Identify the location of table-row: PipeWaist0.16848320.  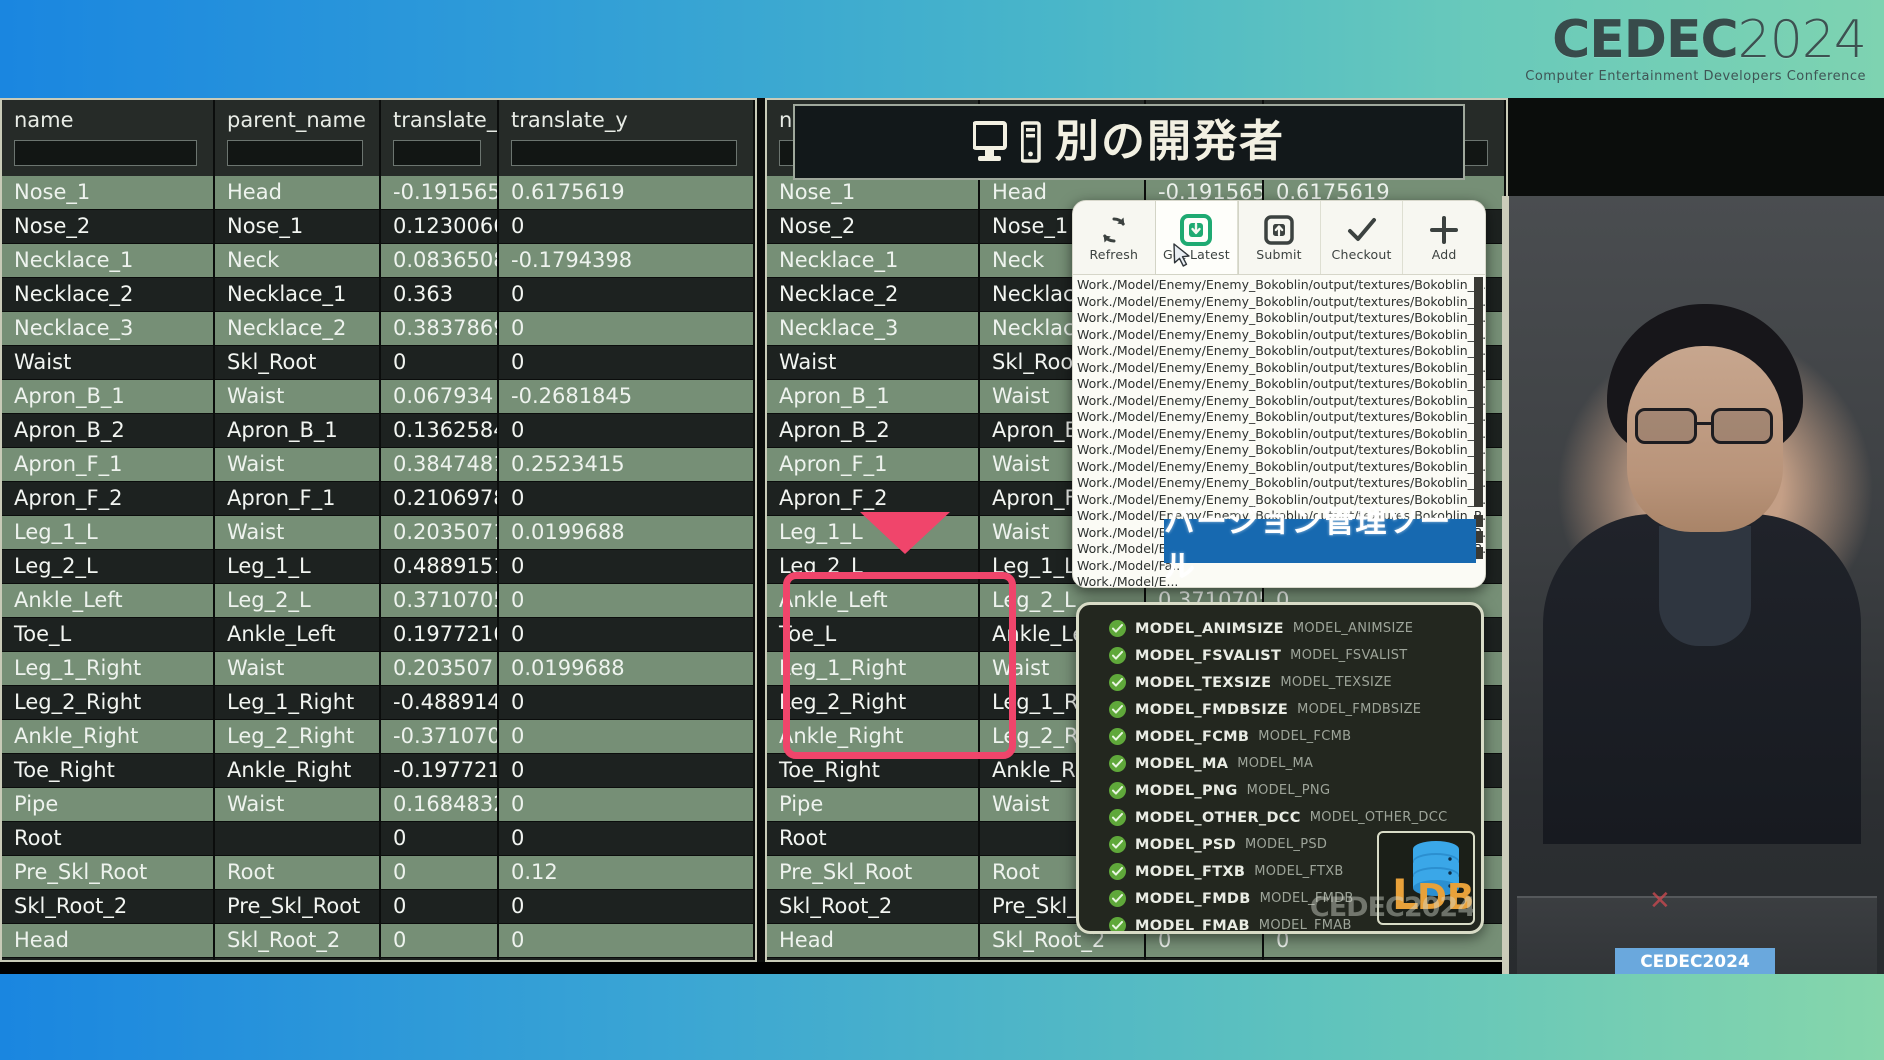
(378, 804).